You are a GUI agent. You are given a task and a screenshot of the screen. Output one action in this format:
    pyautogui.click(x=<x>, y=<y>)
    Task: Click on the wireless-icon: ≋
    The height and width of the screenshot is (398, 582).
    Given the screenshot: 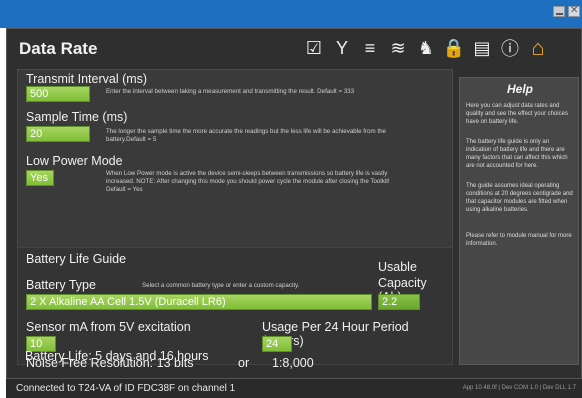 What is the action you would take?
    pyautogui.click(x=398, y=48)
    